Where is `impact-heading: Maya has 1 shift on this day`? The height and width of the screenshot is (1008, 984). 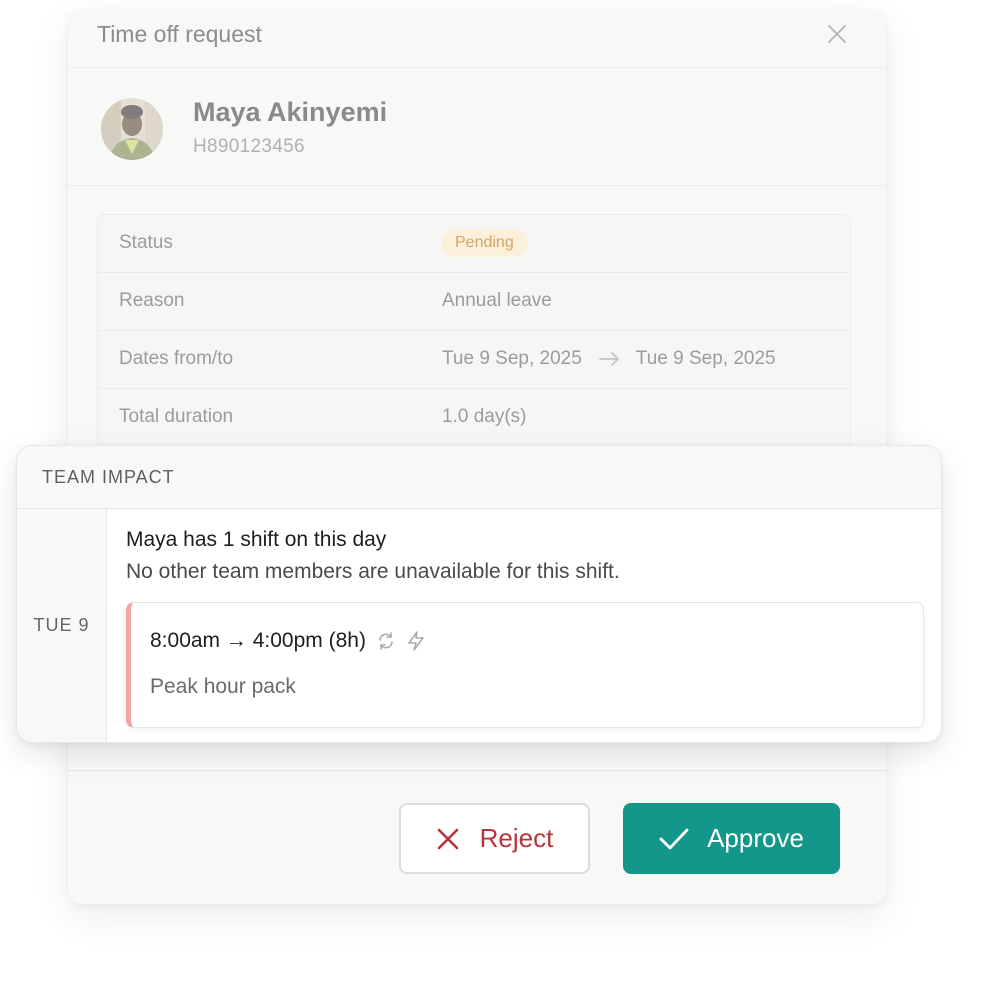
impact-heading: Maya has 1 shift on this day is located at coordinates (256, 539).